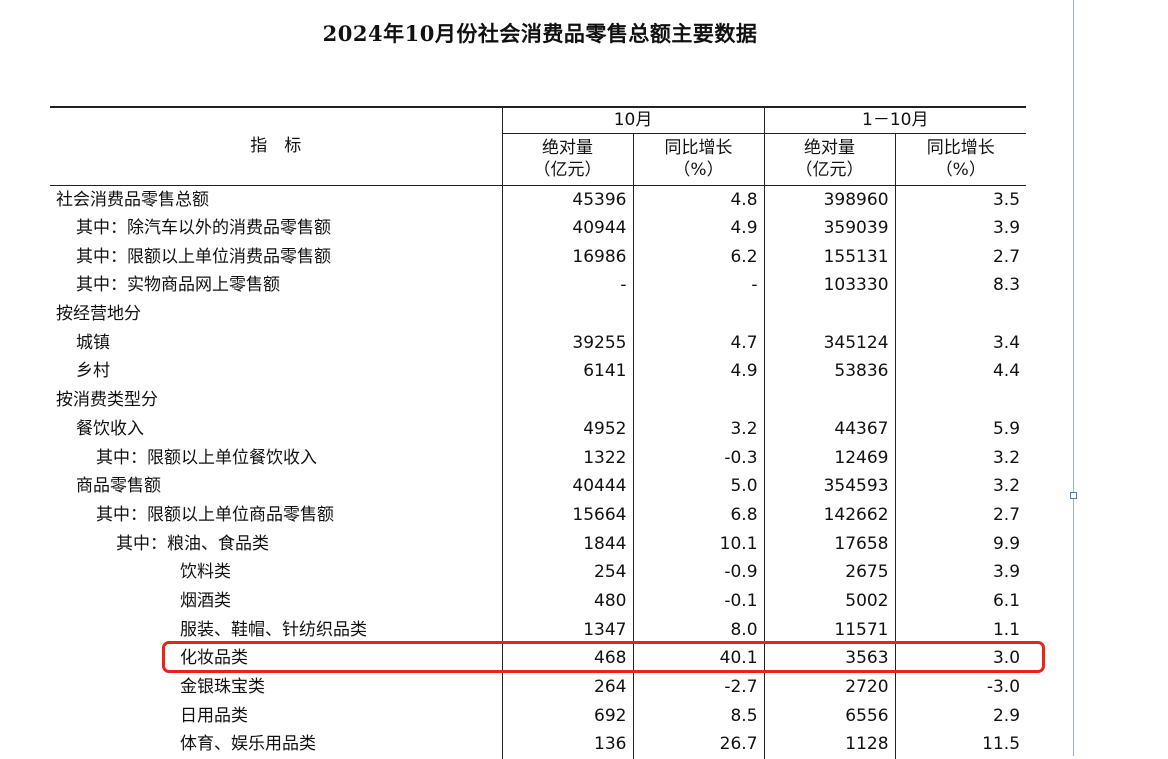 The width and height of the screenshot is (1168, 759). What do you see at coordinates (567, 314) in the screenshot?
I see `oct-abs-value` at bounding box center [567, 314].